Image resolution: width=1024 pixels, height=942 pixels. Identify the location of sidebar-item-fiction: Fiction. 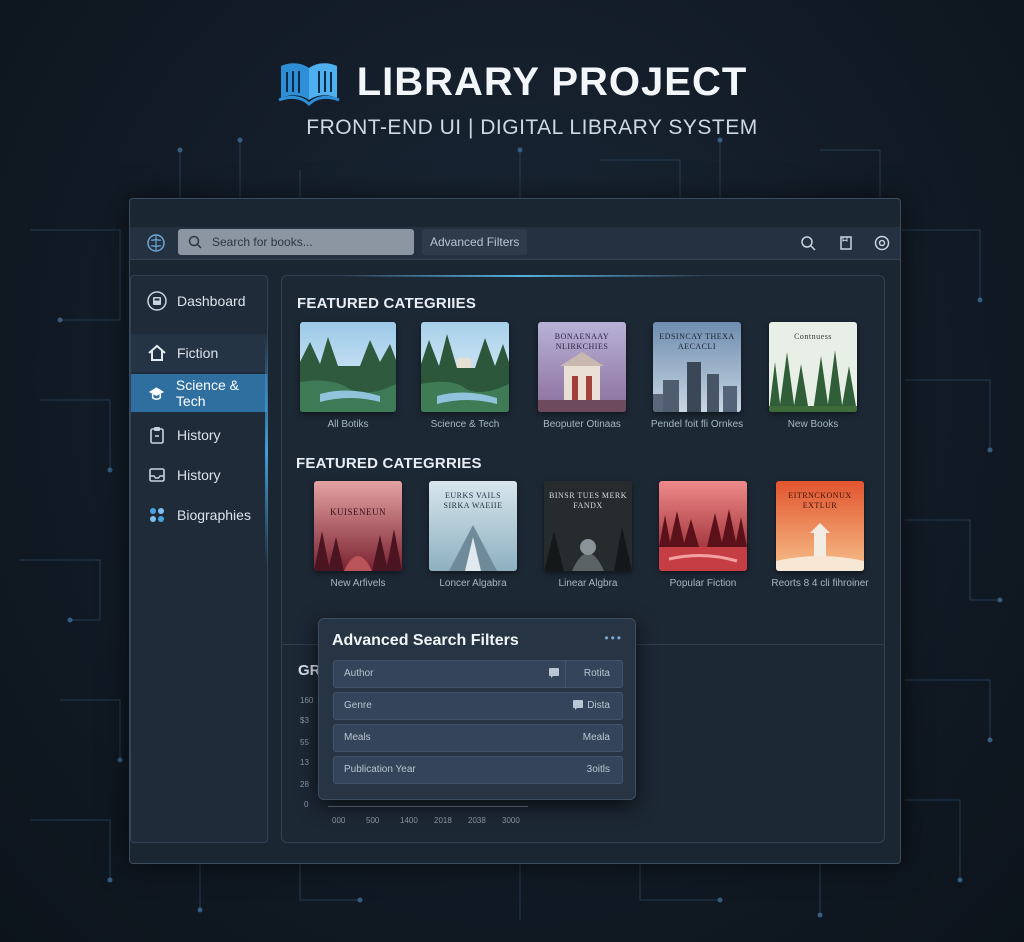
(199, 353).